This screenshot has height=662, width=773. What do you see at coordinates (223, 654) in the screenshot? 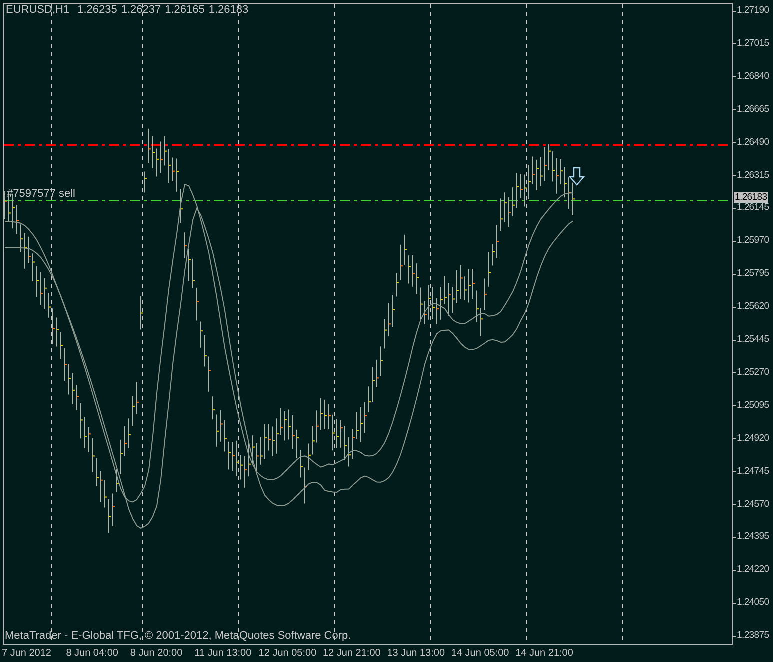
I see `time-axis-label: 11 Jun 13:00` at bounding box center [223, 654].